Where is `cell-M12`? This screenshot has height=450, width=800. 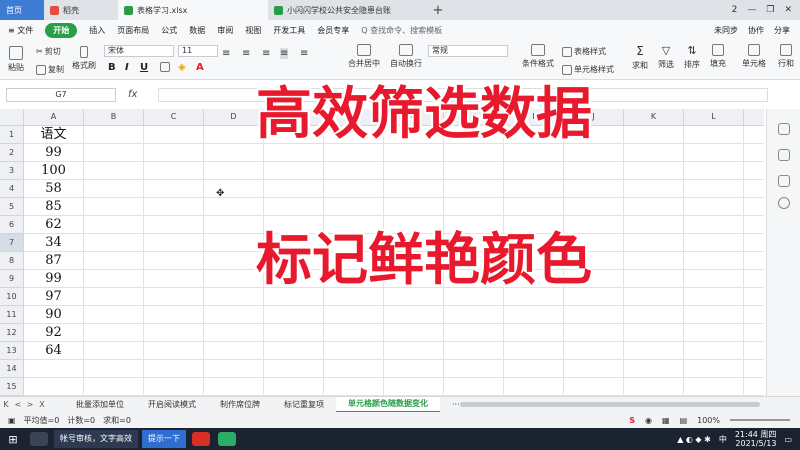 cell-M12 is located at coordinates (754, 333).